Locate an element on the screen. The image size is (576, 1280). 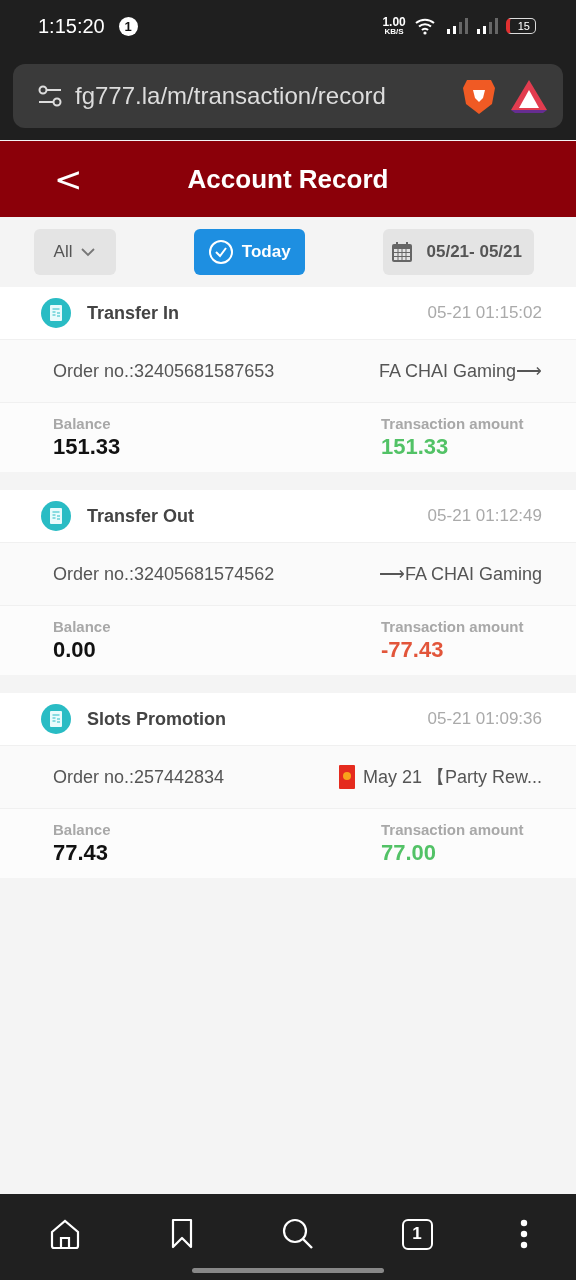
record-time: 05-21 01:15:02 is located at coordinates (484, 313).